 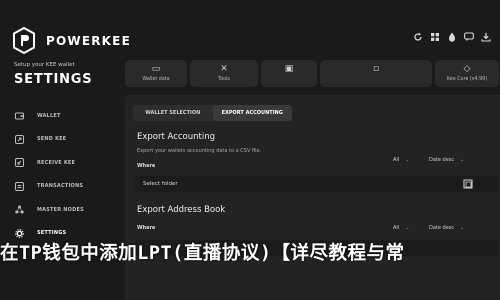 I want to click on overlay-headline: 在TP钱包中添加LPT(直播协议)【详尽教程与常, so click(x=202, y=253).